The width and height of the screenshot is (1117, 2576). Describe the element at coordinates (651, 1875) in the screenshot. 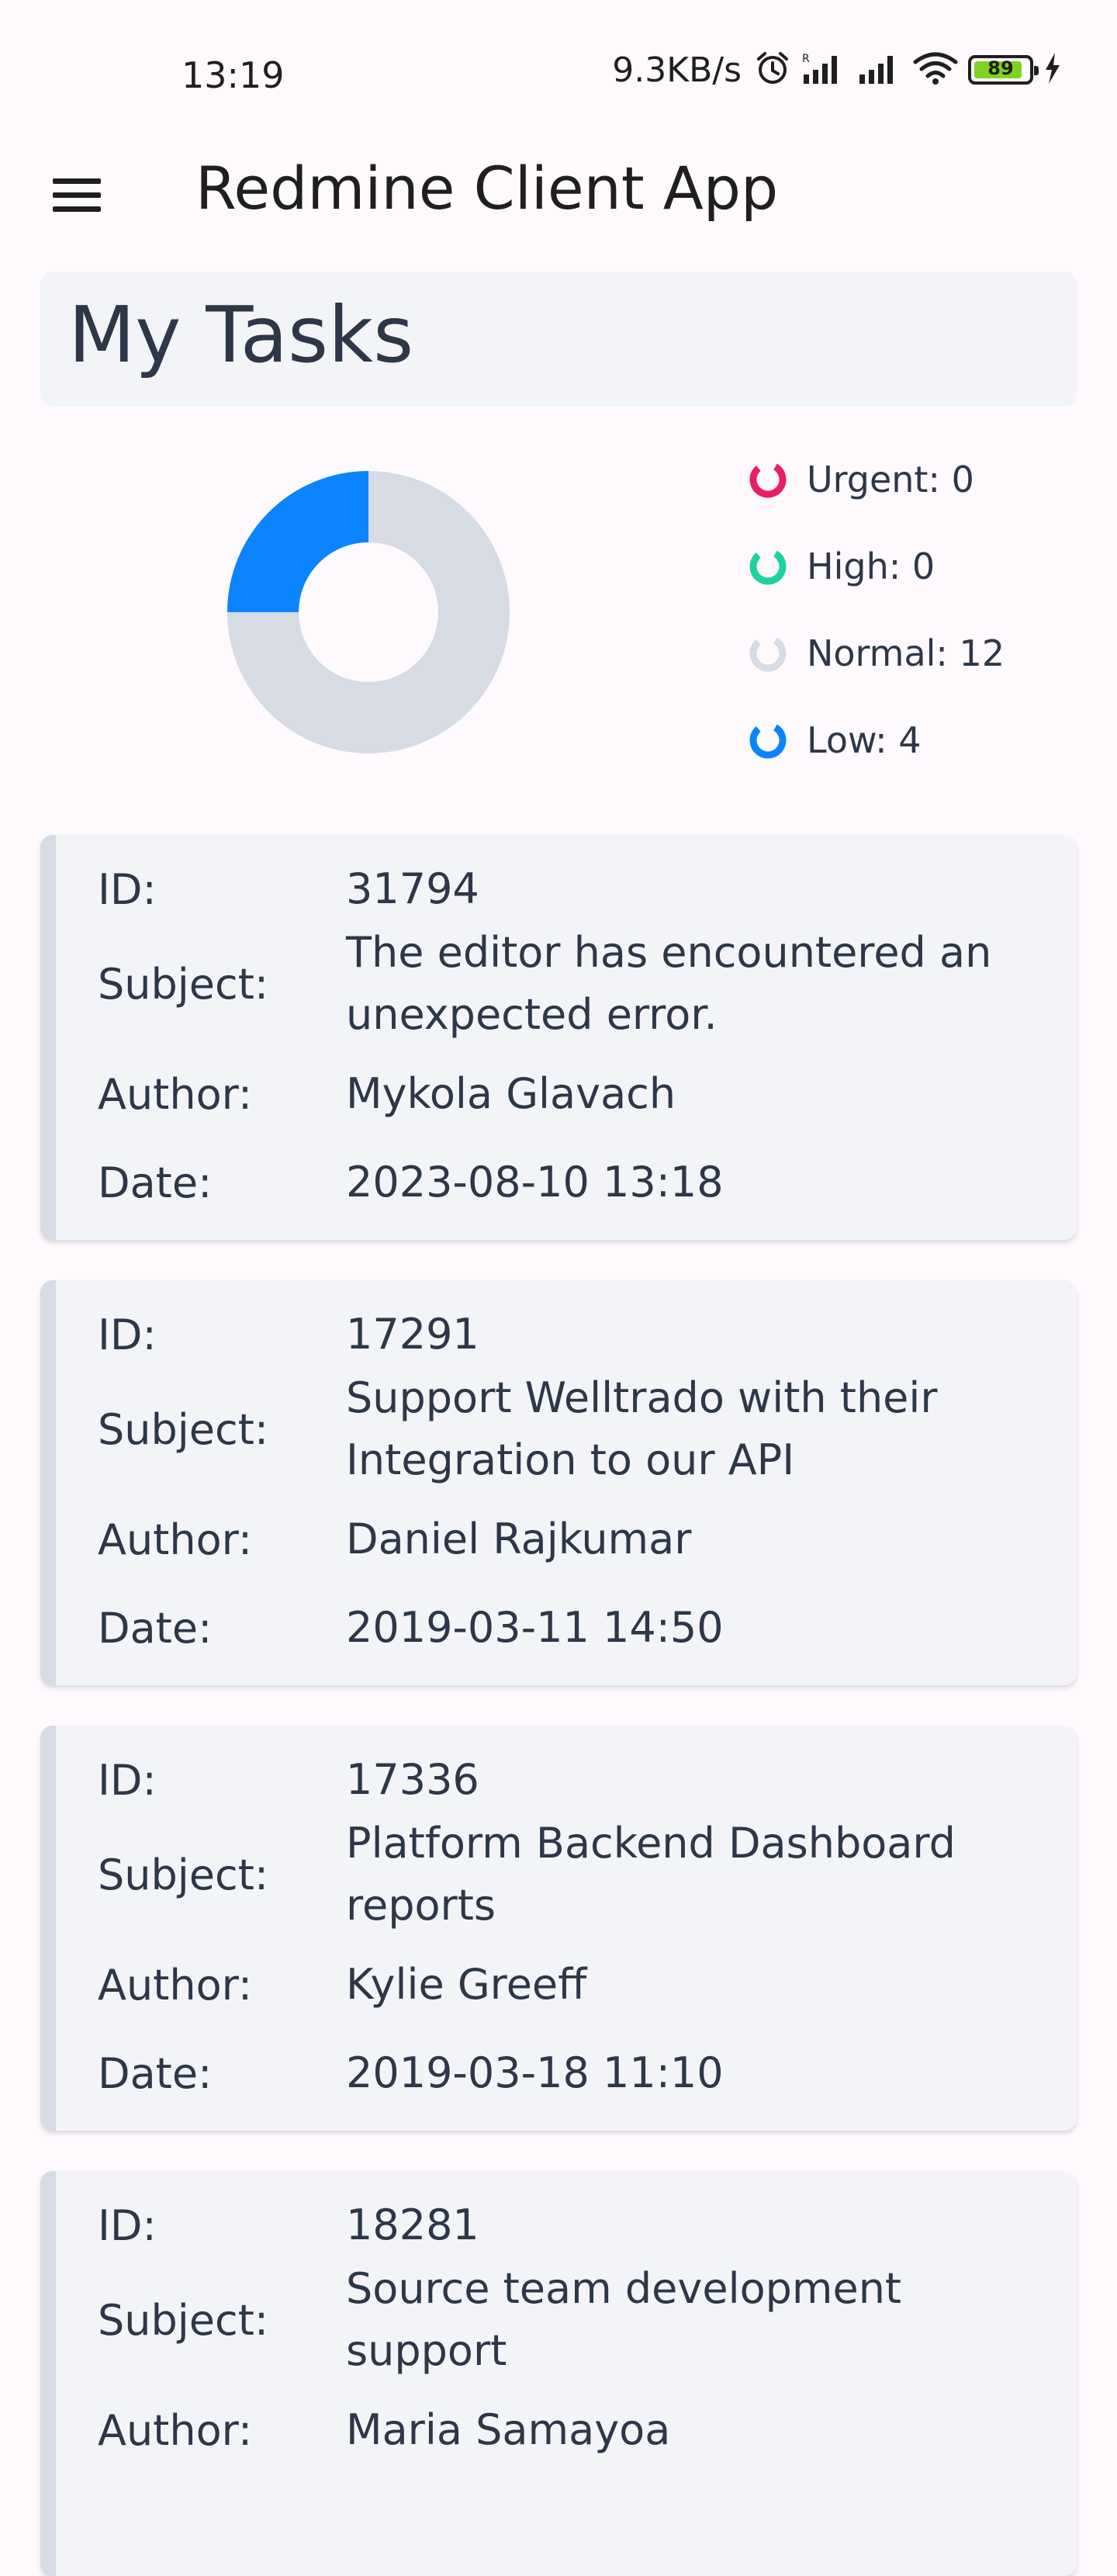

I see `task-subject: Platform Backend Dashboard reports` at that location.